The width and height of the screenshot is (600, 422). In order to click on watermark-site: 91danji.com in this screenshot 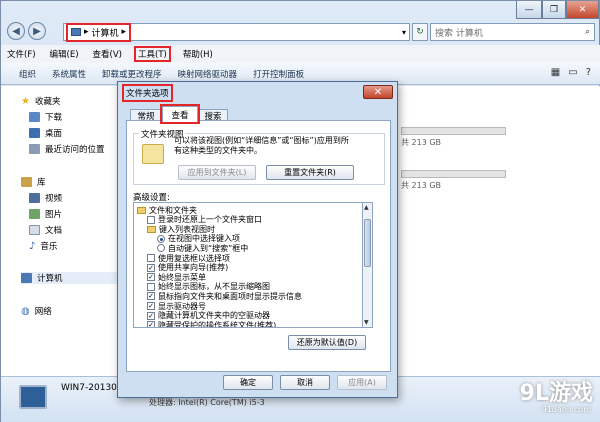, I will do `click(566, 409)`.